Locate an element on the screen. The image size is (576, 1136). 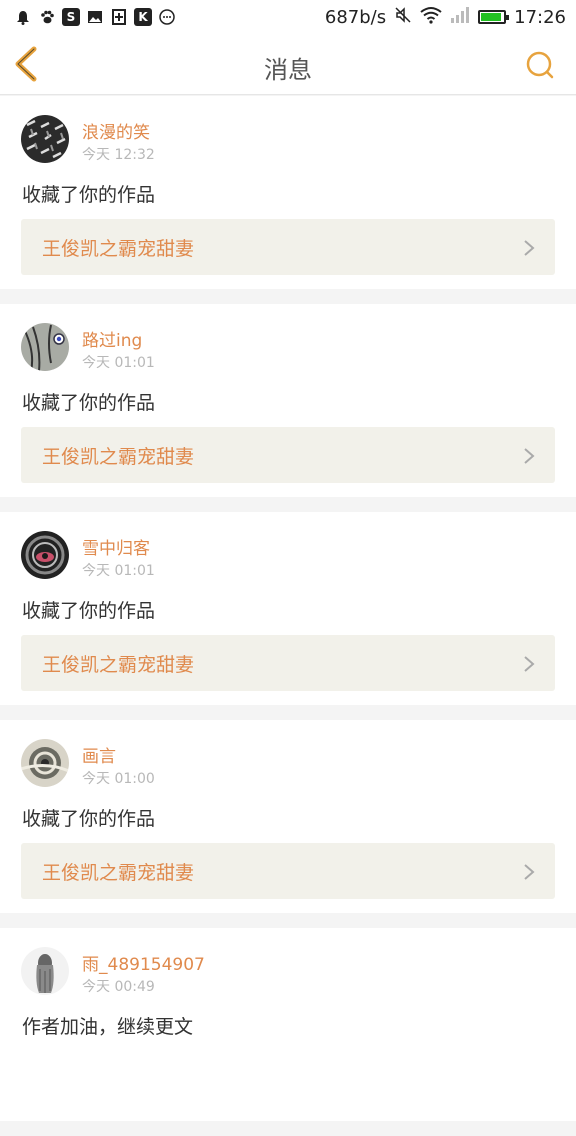
status-time: 17:26 is located at coordinates (540, 17).